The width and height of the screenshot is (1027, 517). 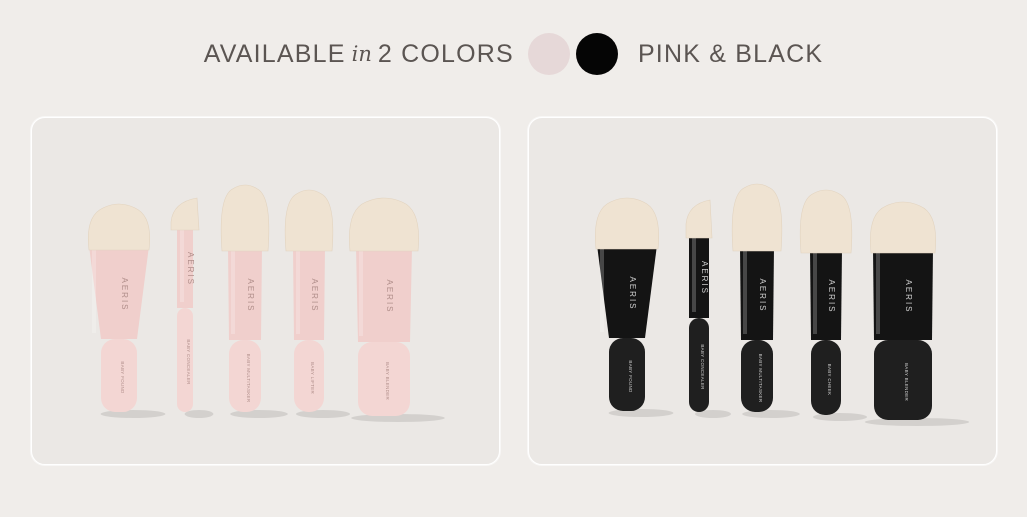 I want to click on black-brush: AERIS BABY MULTITASKER, so click(x=765, y=300).